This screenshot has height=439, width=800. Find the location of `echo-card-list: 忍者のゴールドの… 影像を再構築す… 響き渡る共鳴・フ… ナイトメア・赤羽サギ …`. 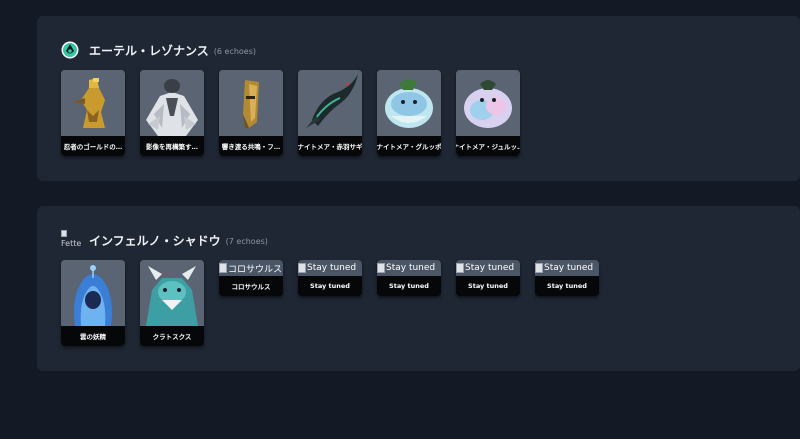

echo-card-list: 忍者のゴールドの… 影像を再構築す… 響き渡る共鳴・フ… ナイトメア・赤羽サギ … is located at coordinates (290, 113).